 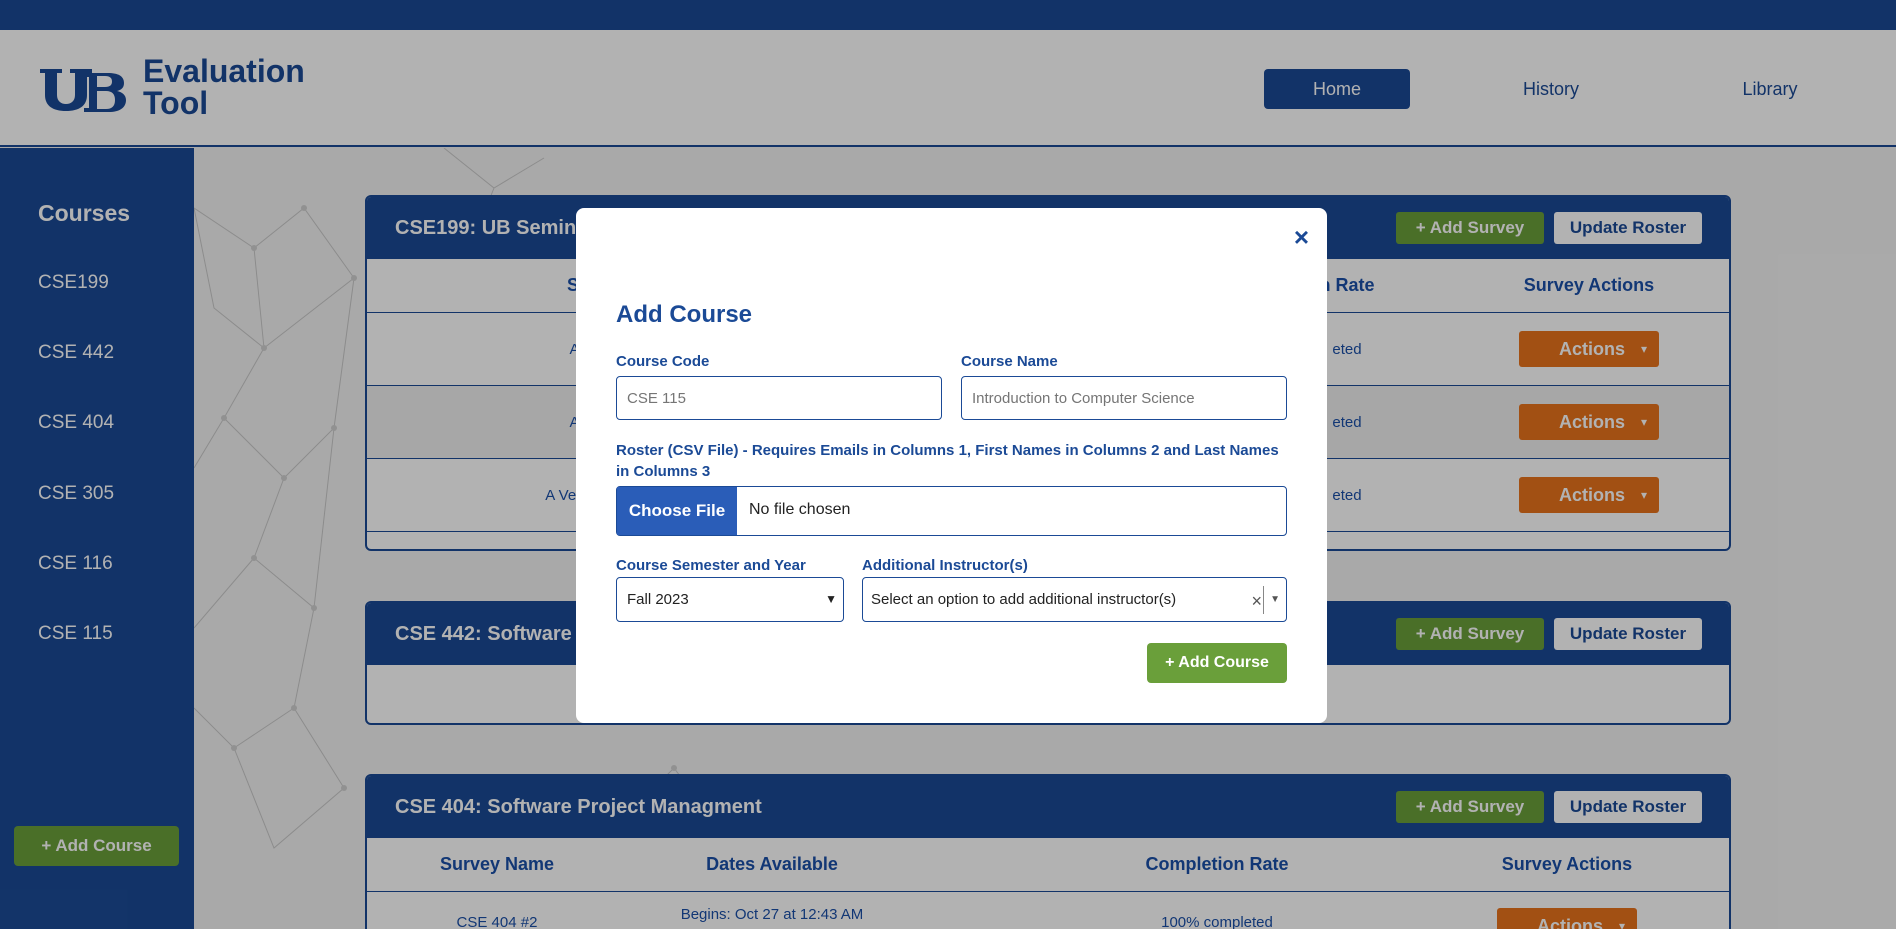 I want to click on close-icon: ×, so click(x=1301, y=237).